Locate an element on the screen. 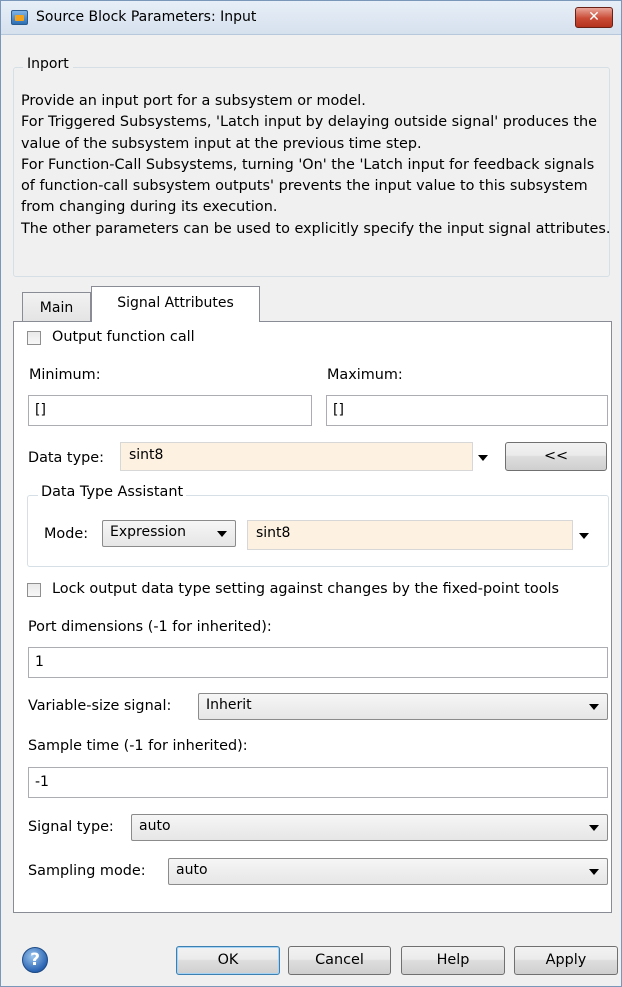 This screenshot has height=987, width=622. signal-type-value: auto is located at coordinates (155, 826).